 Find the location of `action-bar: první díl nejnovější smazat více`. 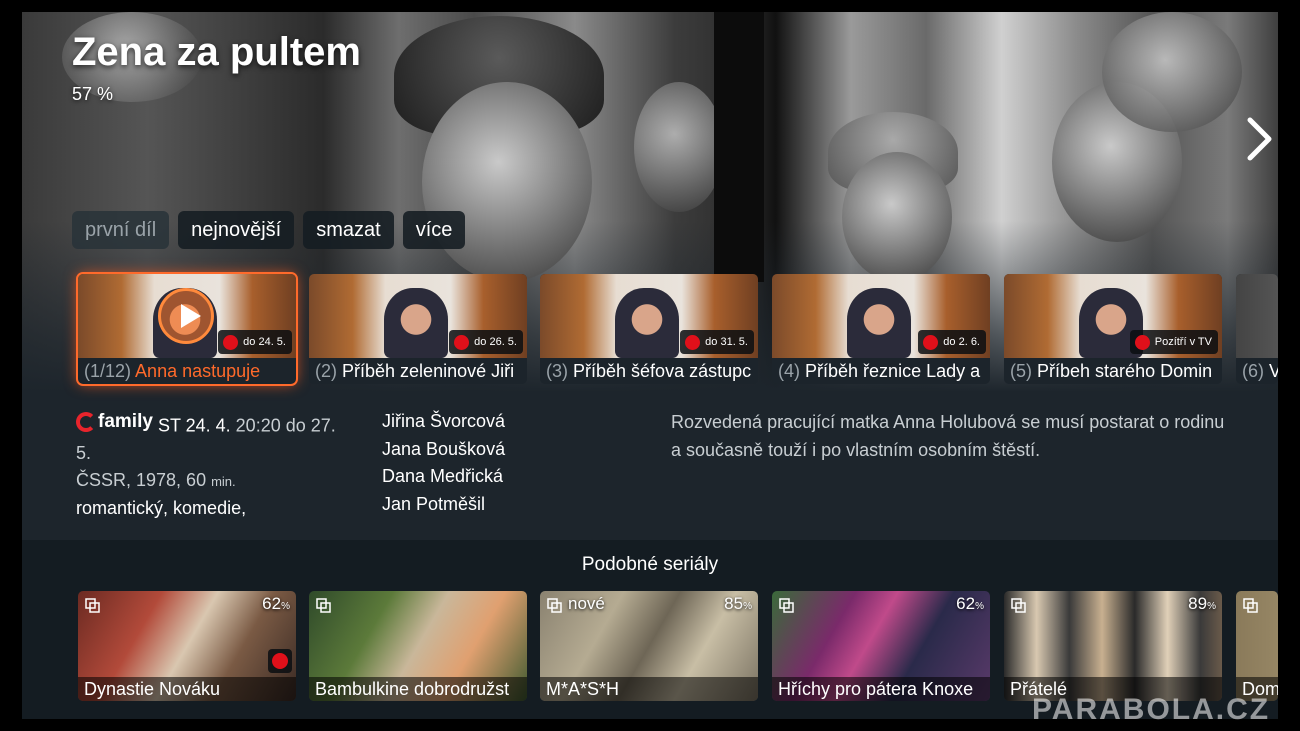

action-bar: první díl nejnovější smazat více is located at coordinates (269, 230).